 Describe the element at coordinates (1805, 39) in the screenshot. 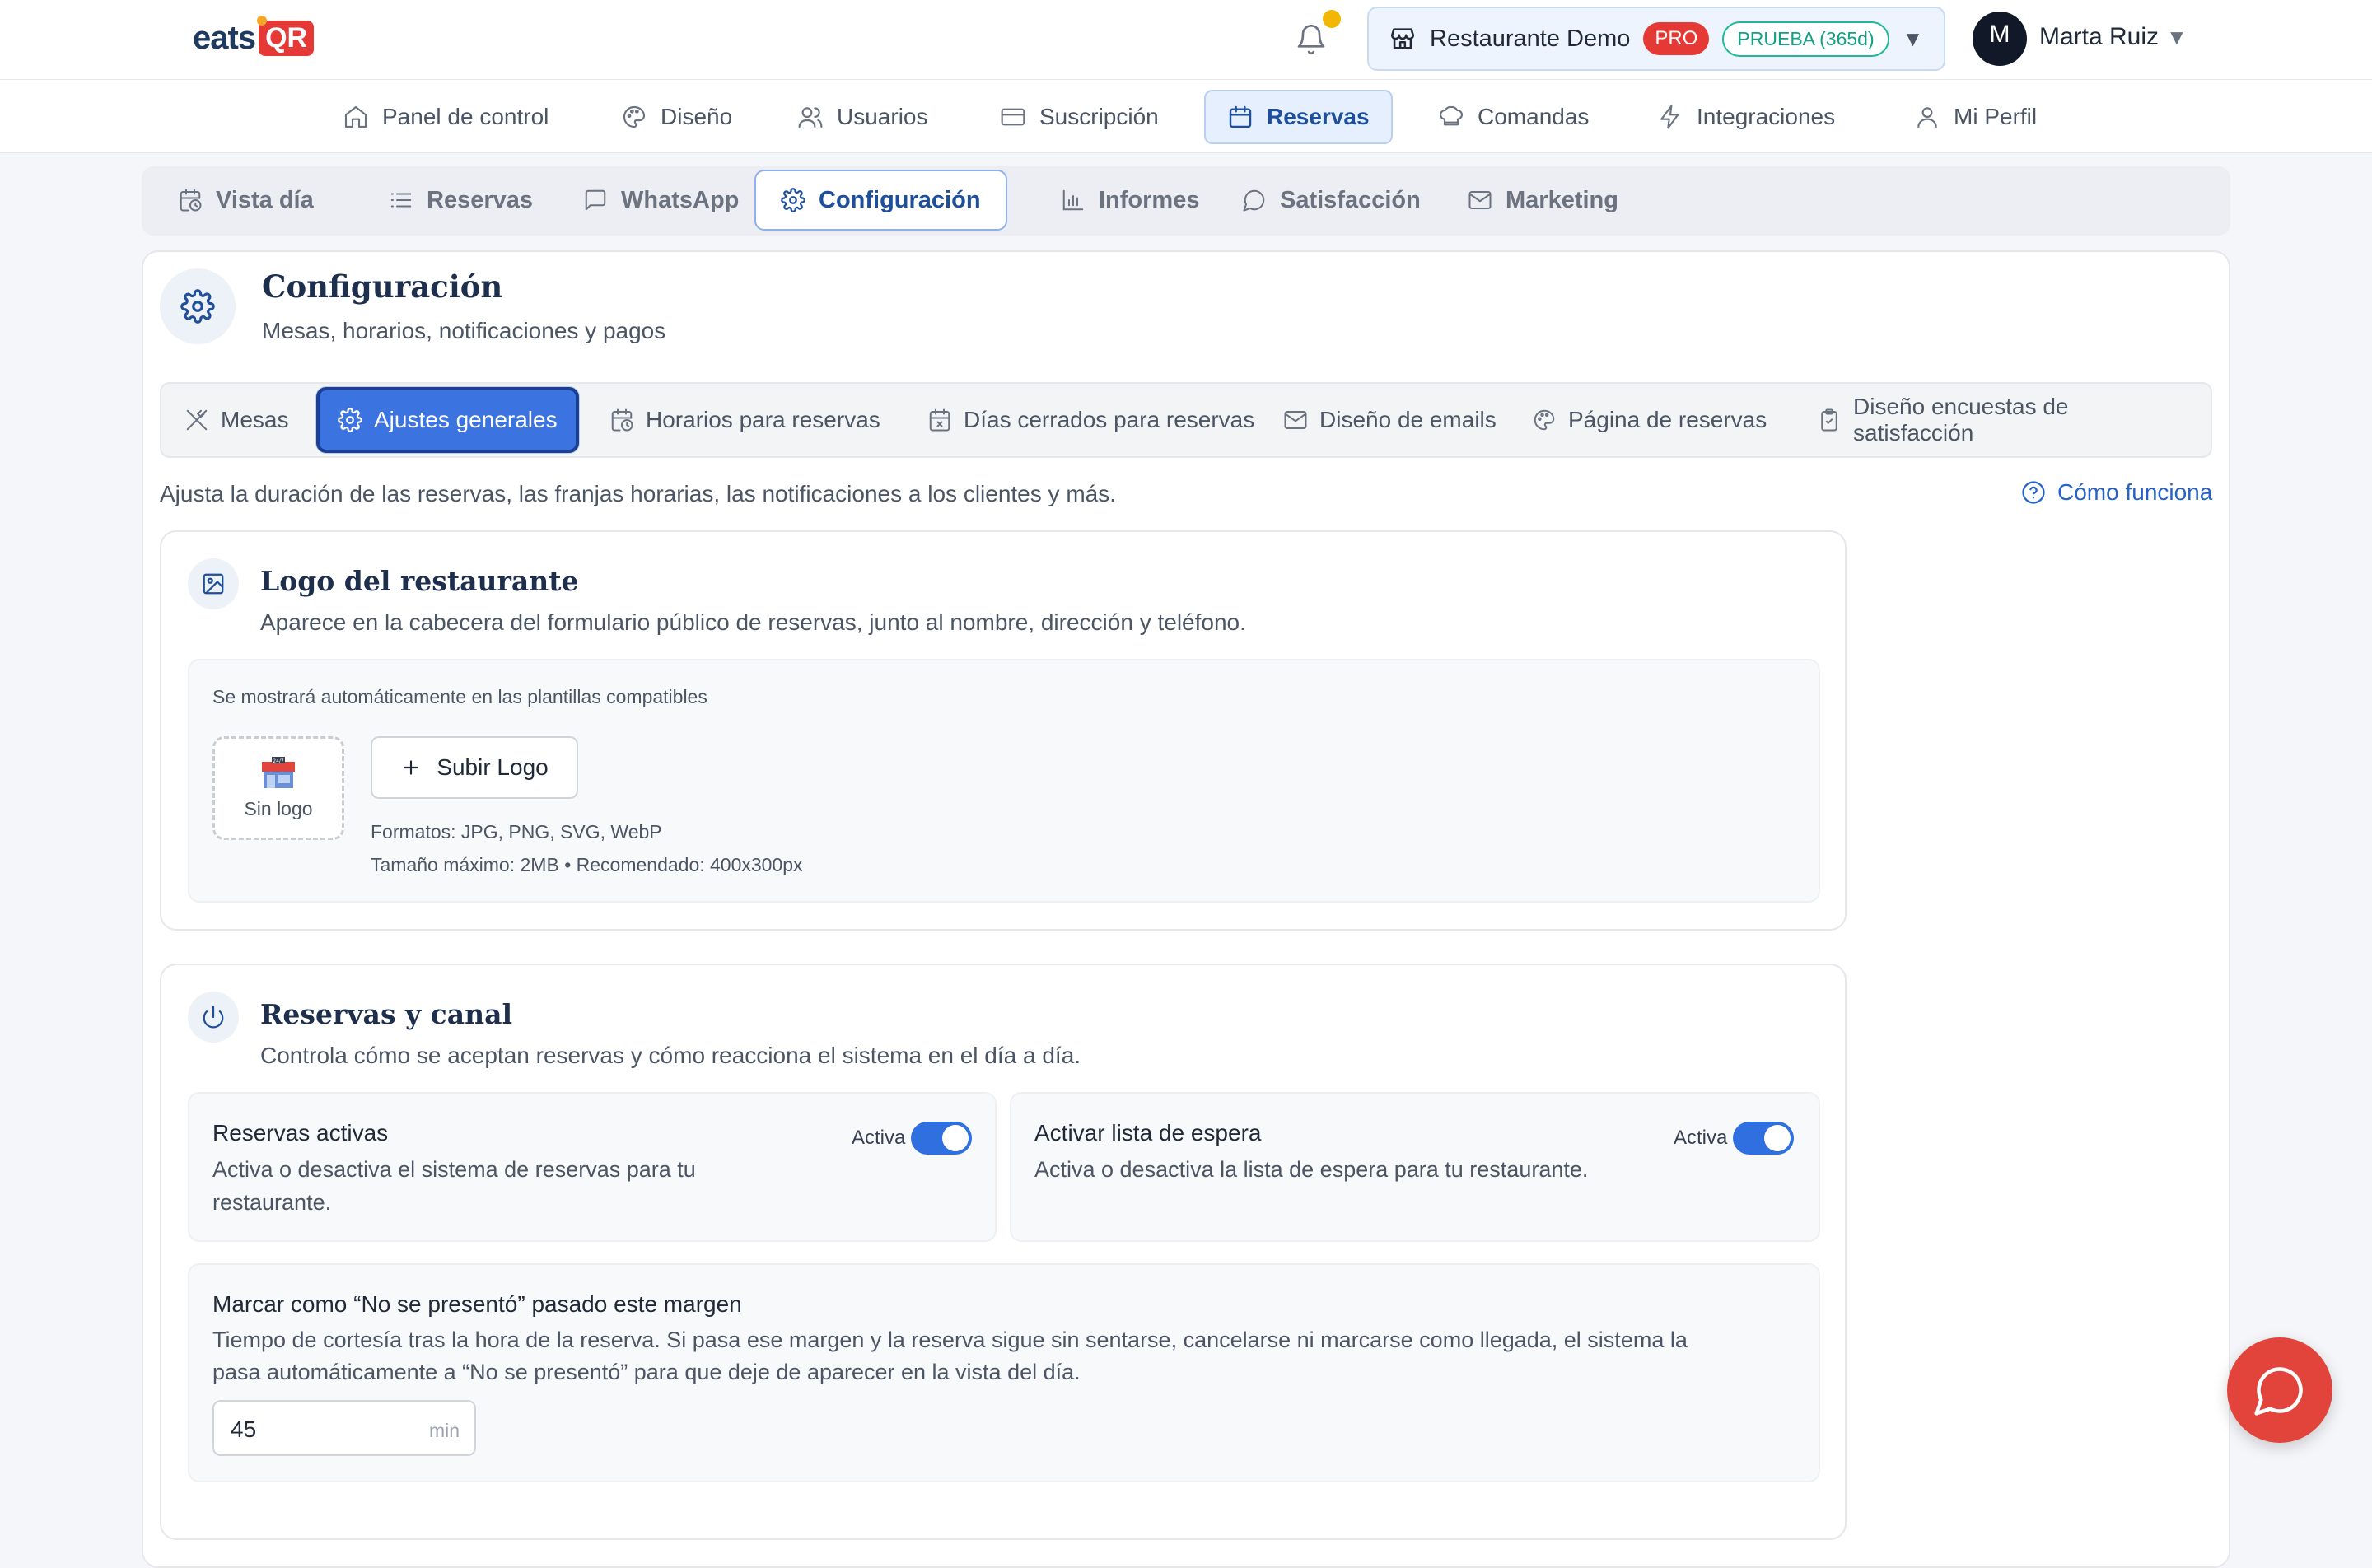

I see `trial-badge: PRUEBA (365d)` at that location.